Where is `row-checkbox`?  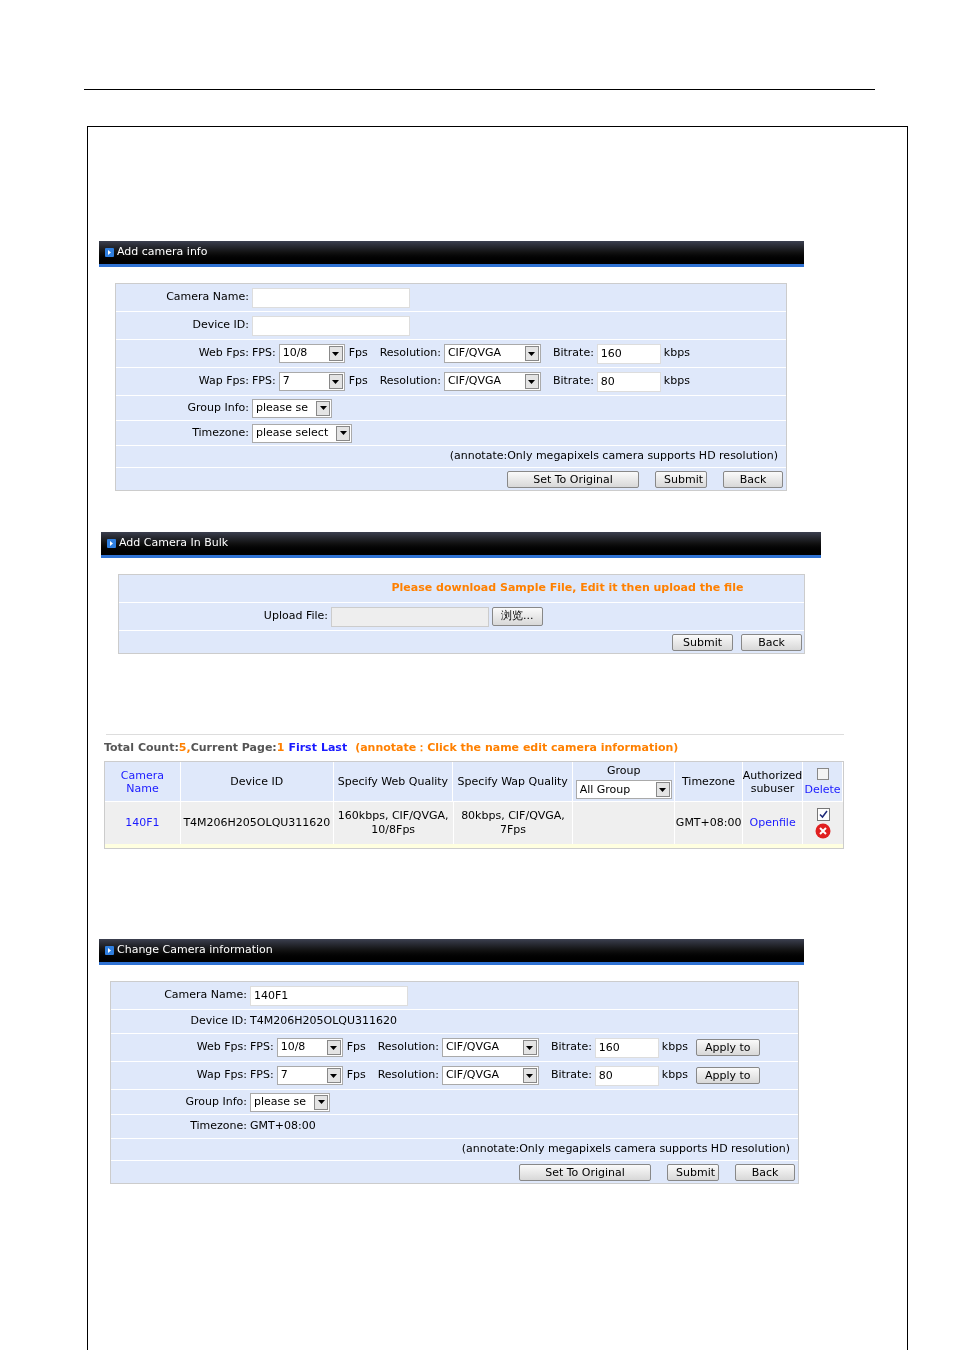
row-checkbox is located at coordinates (823, 814).